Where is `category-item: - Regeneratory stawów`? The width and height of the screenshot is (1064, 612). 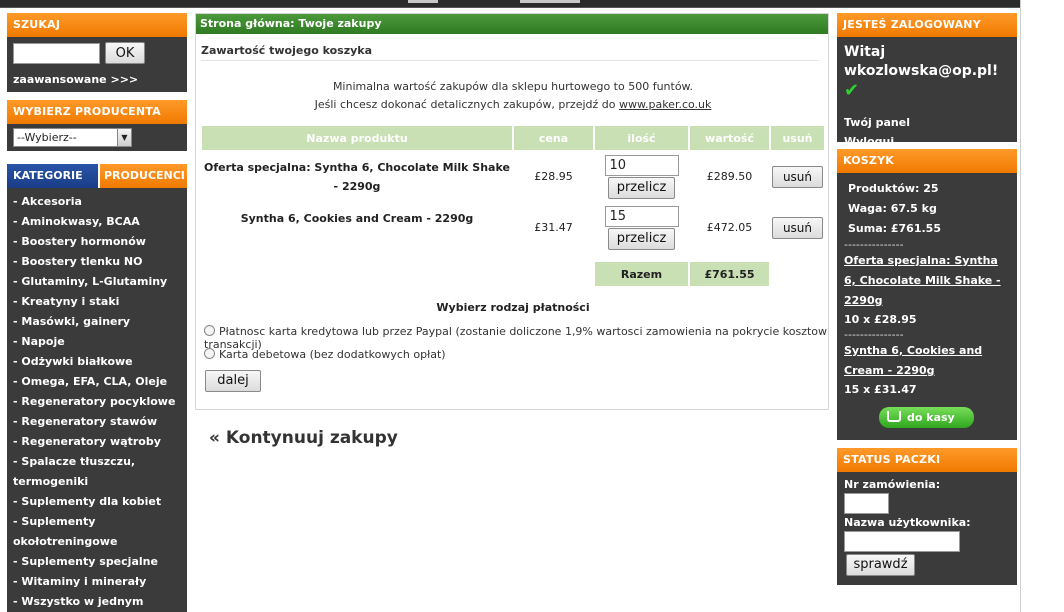
category-item: - Regeneratory stawów is located at coordinates (97, 422).